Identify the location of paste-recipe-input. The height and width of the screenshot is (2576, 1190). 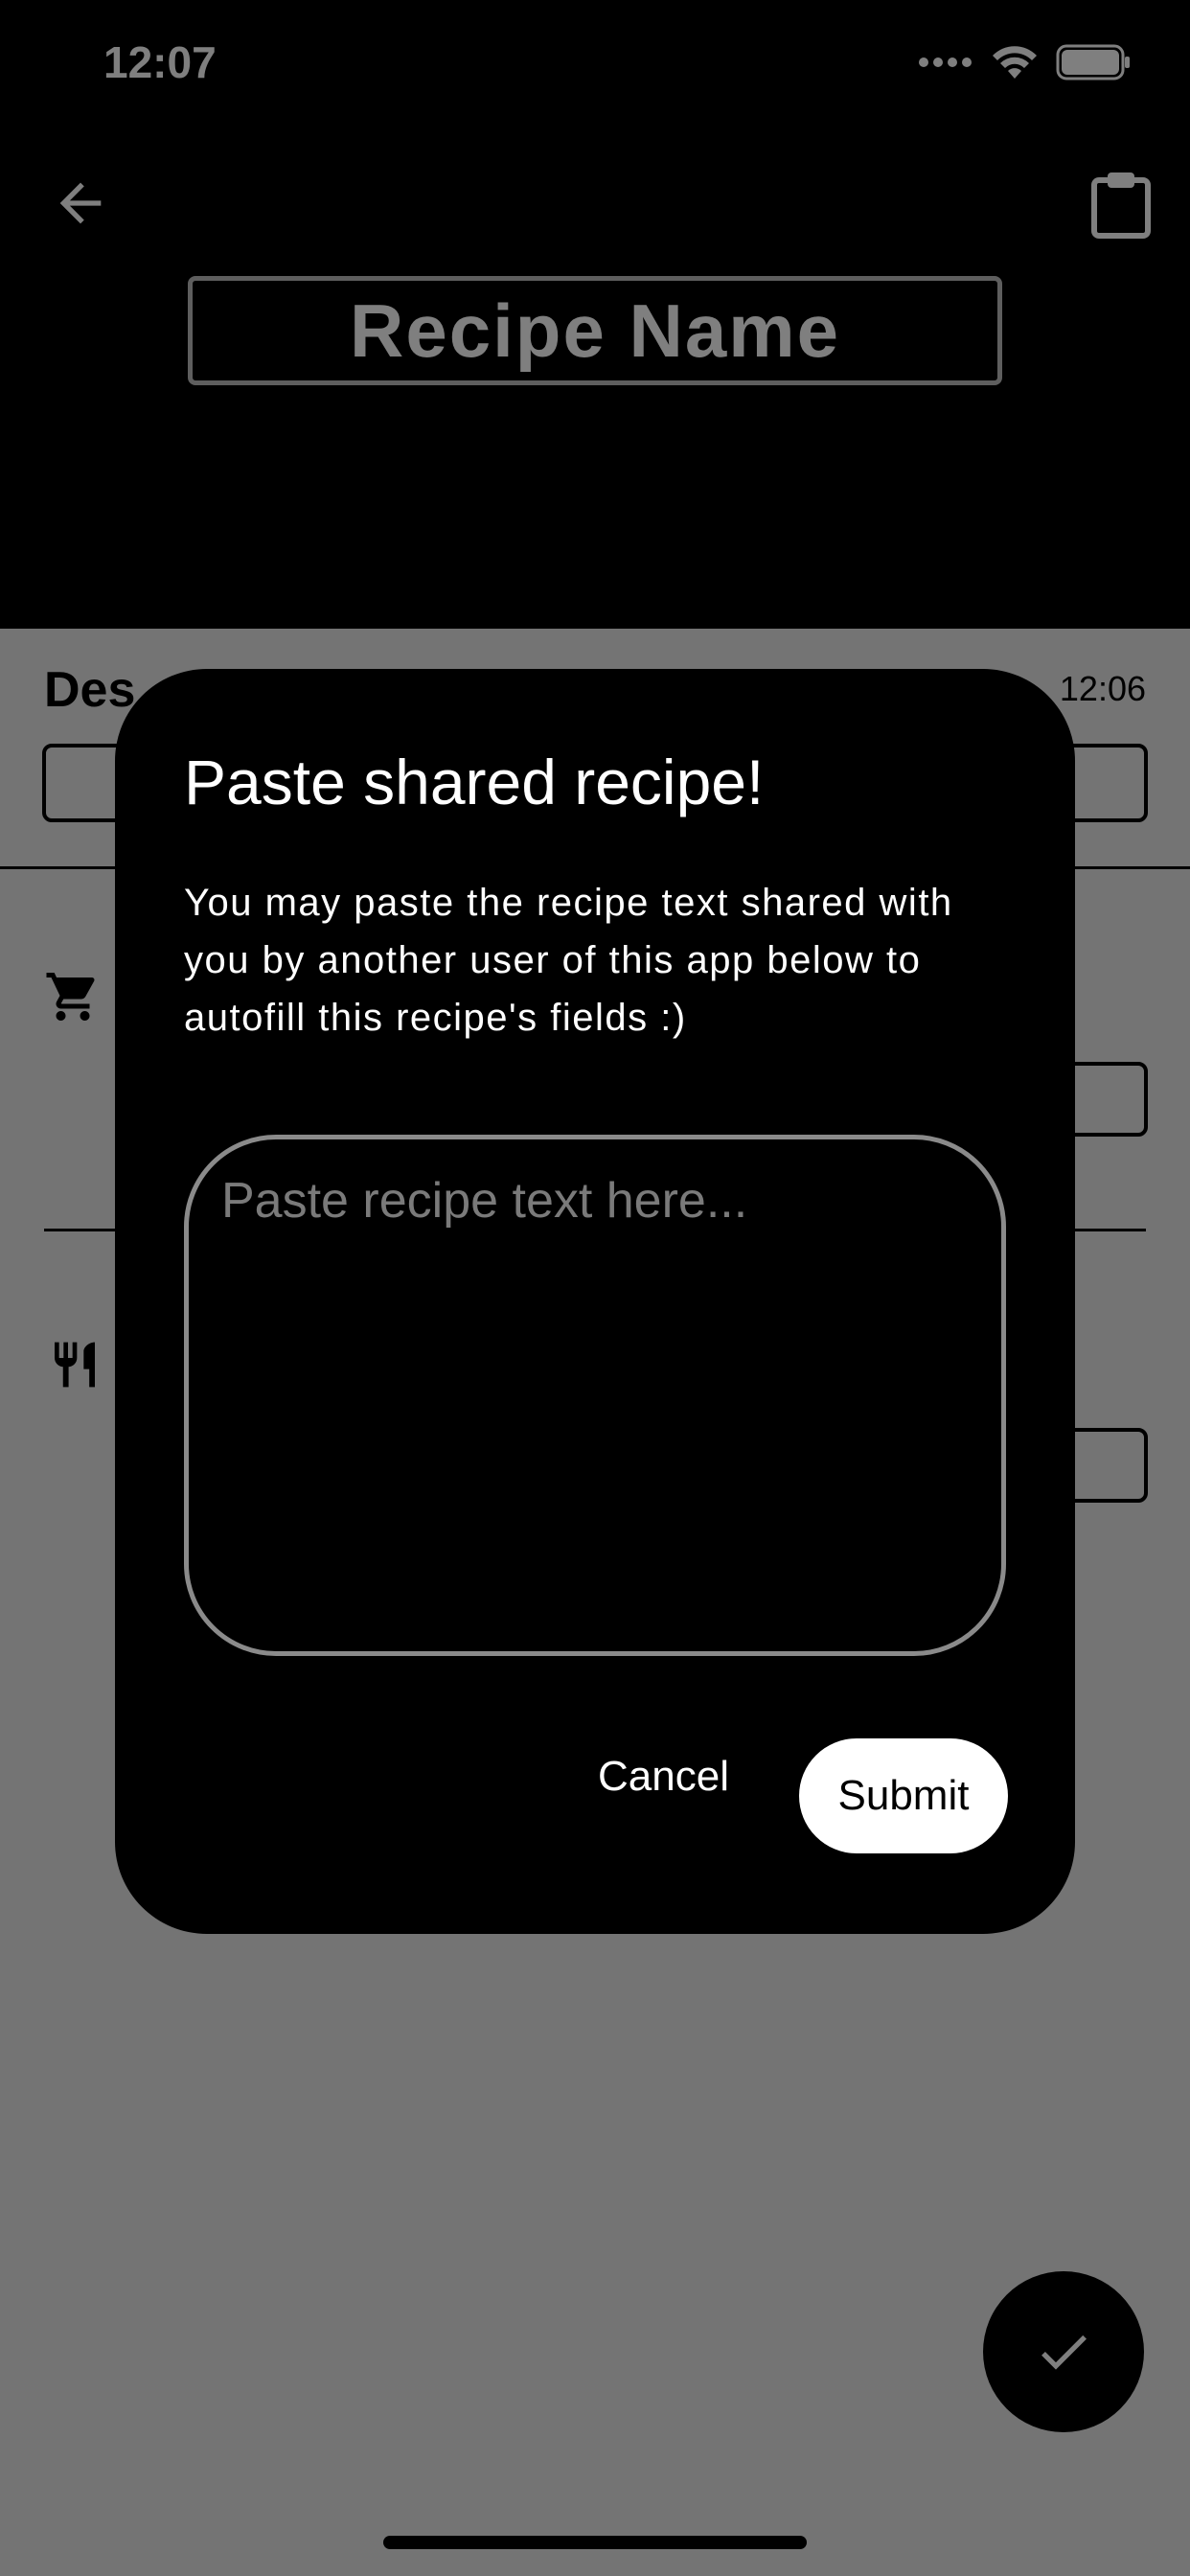
(595, 1395).